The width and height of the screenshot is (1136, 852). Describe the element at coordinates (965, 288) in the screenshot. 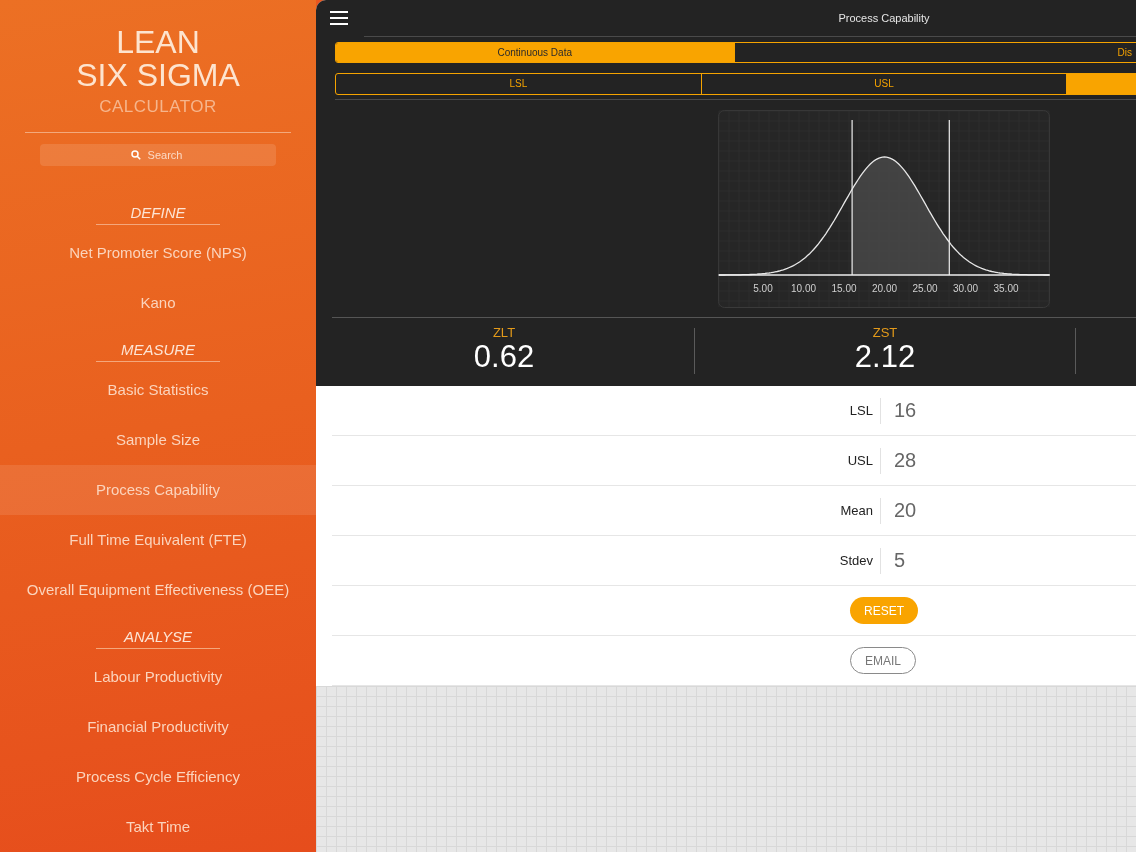

I see `axis-tick-label: 30.00` at that location.